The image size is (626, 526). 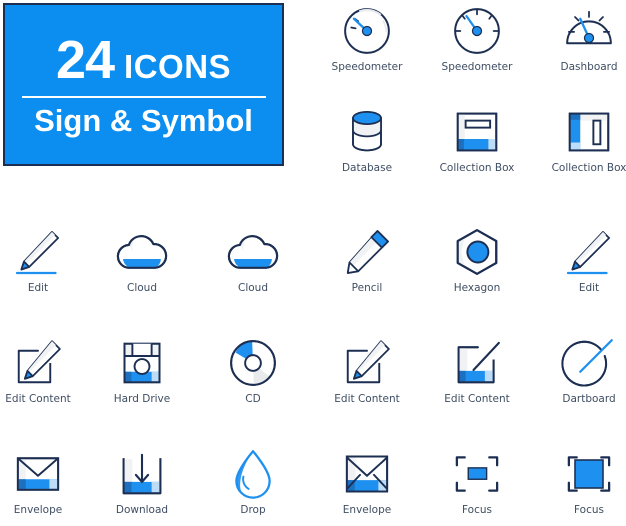 What do you see at coordinates (478, 362) in the screenshot?
I see `square-stroke-icon` at bounding box center [478, 362].